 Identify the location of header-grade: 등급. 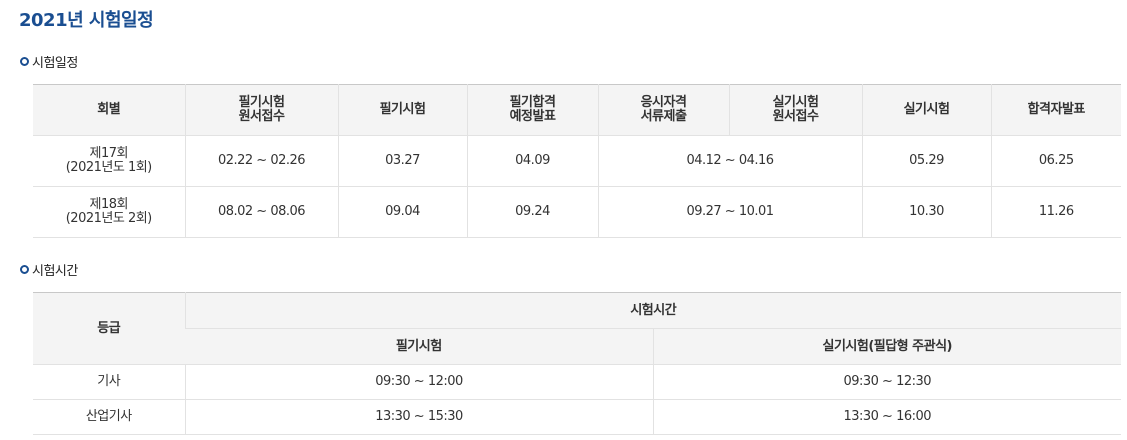
(109, 328).